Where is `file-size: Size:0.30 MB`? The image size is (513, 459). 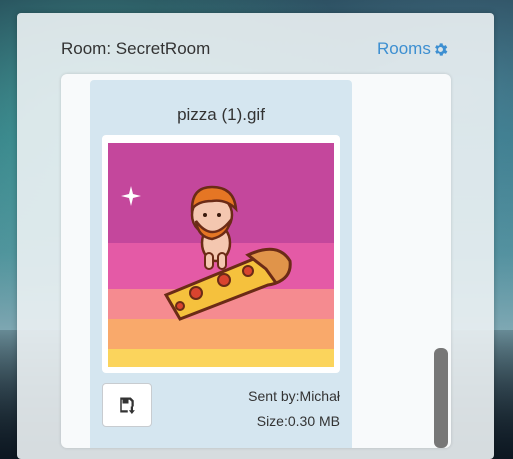
file-size: Size:0.30 MB is located at coordinates (298, 421).